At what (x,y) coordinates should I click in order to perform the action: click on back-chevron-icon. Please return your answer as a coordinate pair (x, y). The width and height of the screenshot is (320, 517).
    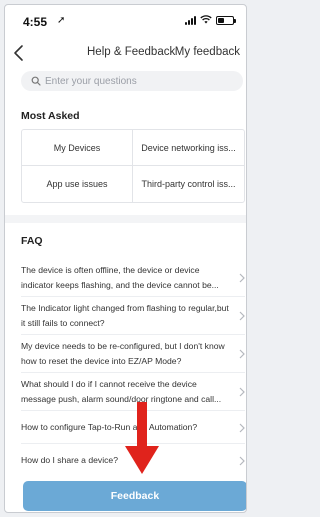
    Looking at the image, I should click on (19, 53).